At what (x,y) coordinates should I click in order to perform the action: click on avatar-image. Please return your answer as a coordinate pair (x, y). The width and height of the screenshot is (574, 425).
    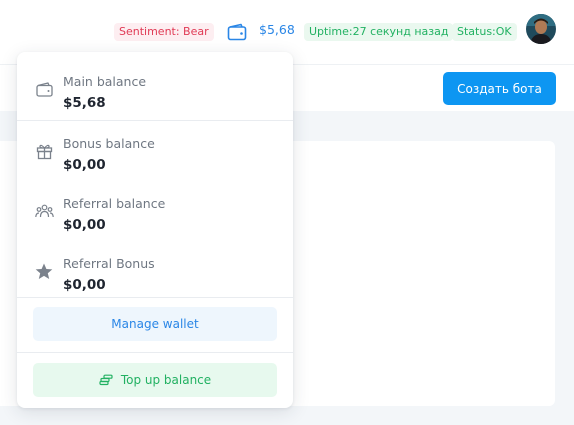
    Looking at the image, I should click on (541, 29).